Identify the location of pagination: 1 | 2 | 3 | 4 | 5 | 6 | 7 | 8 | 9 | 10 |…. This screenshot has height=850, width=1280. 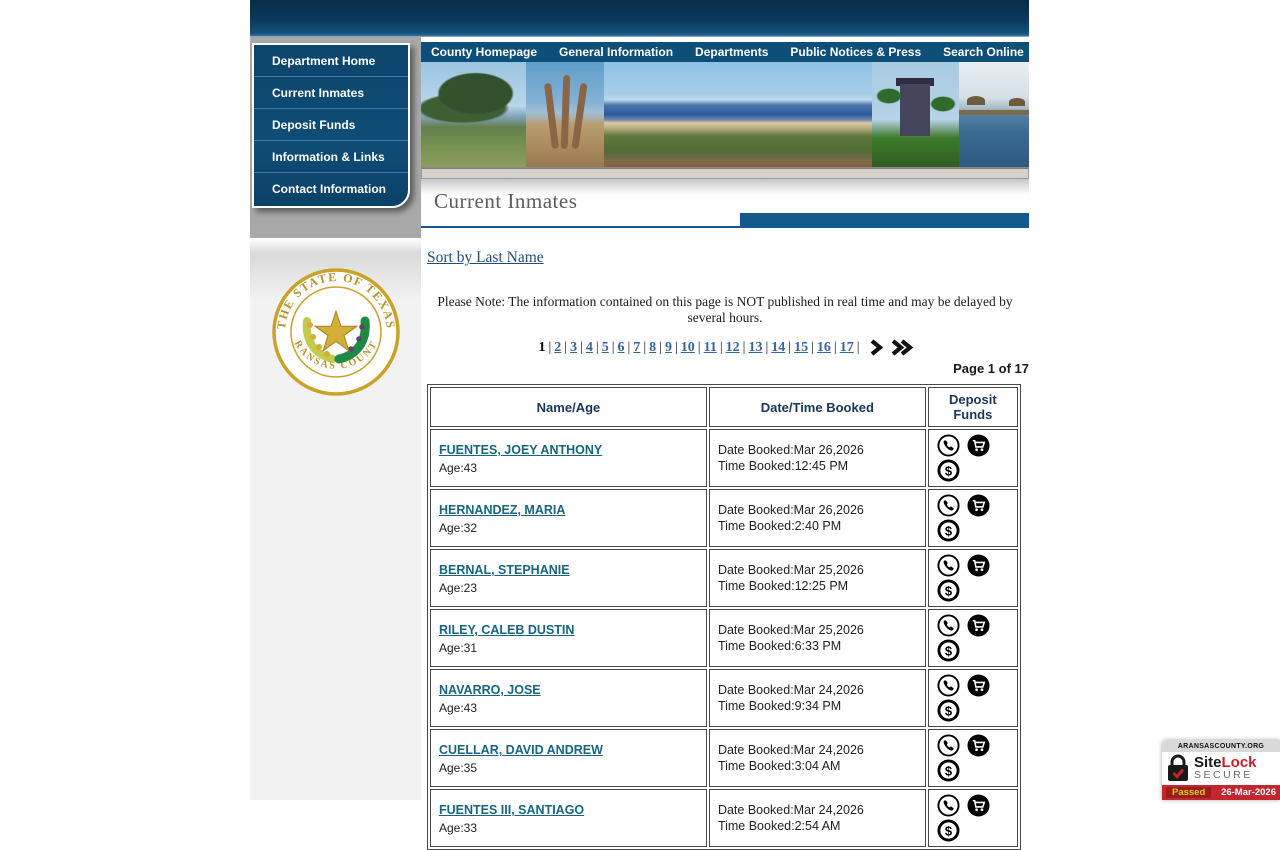
(725, 347).